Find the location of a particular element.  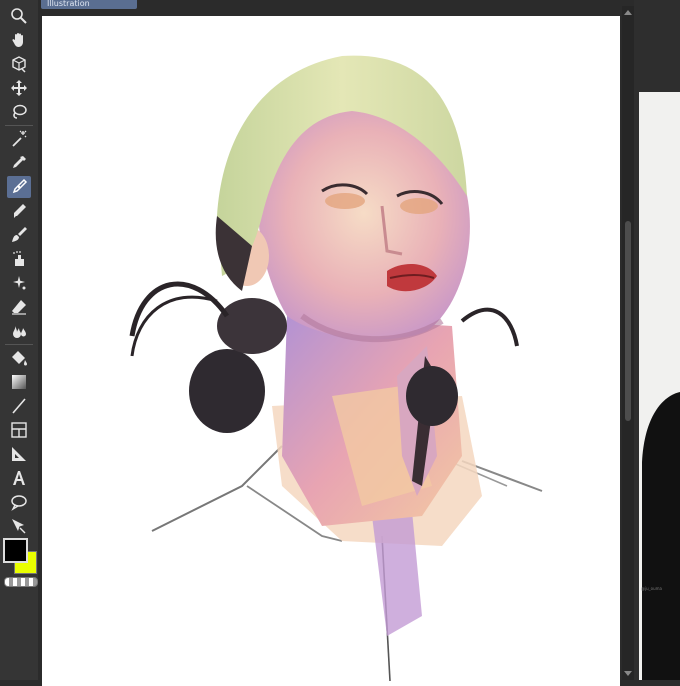

decoration-icon is located at coordinates (19, 283).